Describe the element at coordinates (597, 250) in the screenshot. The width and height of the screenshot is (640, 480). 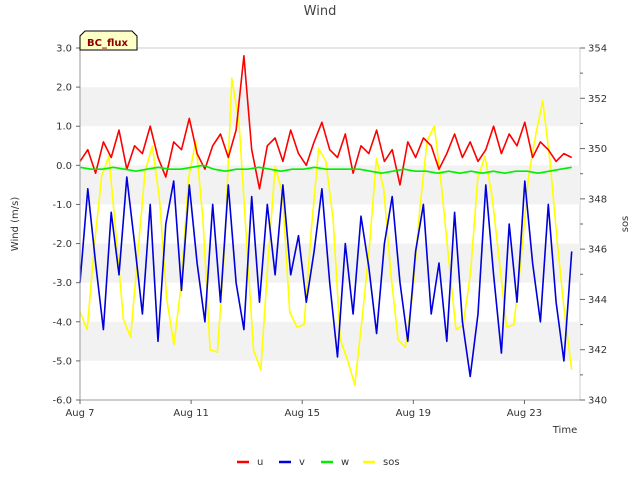
I see `y2-tick-label: 346` at that location.